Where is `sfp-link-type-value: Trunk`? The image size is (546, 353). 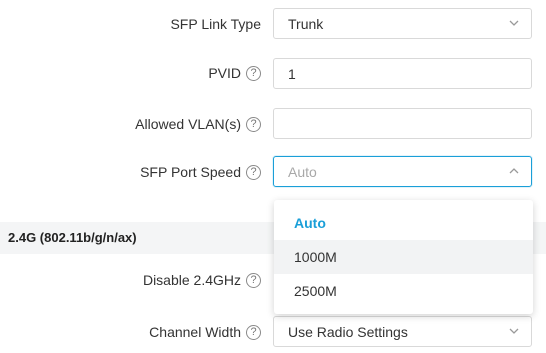
sfp-link-type-value: Trunk is located at coordinates (306, 23).